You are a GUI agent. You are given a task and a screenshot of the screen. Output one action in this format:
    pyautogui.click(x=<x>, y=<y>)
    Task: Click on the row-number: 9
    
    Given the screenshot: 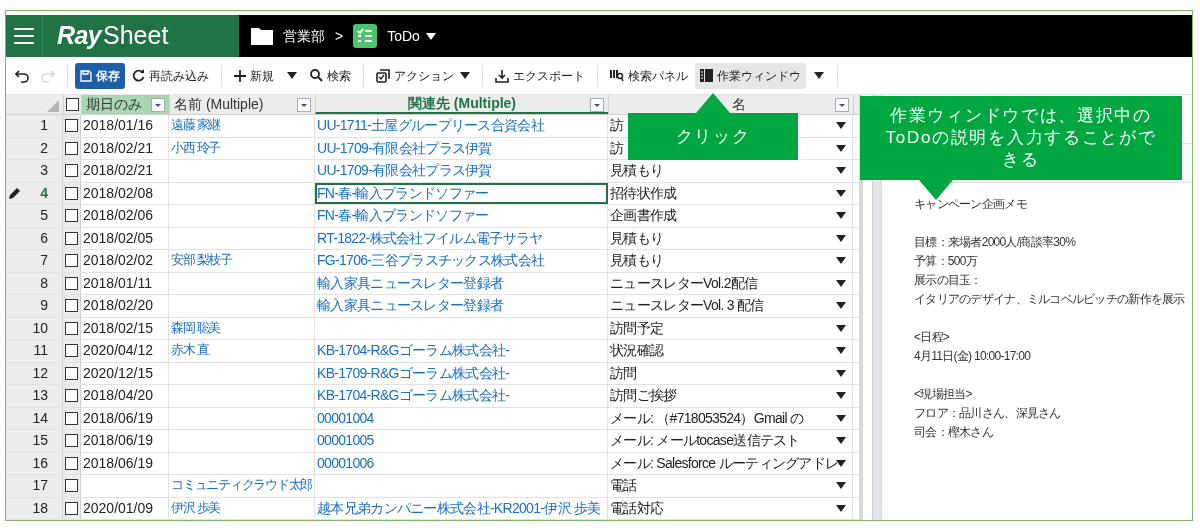 What is the action you would take?
    pyautogui.click(x=44, y=306)
    